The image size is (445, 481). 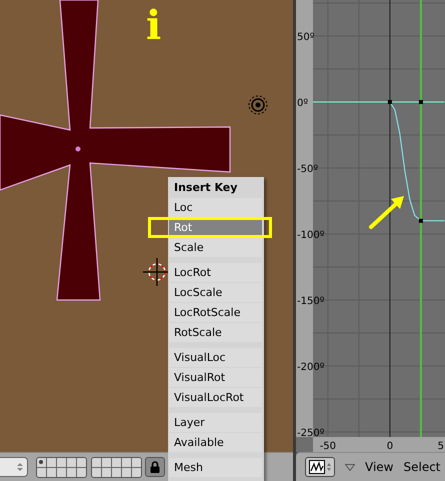 I want to click on y-tick-label: 0º, so click(x=302, y=104).